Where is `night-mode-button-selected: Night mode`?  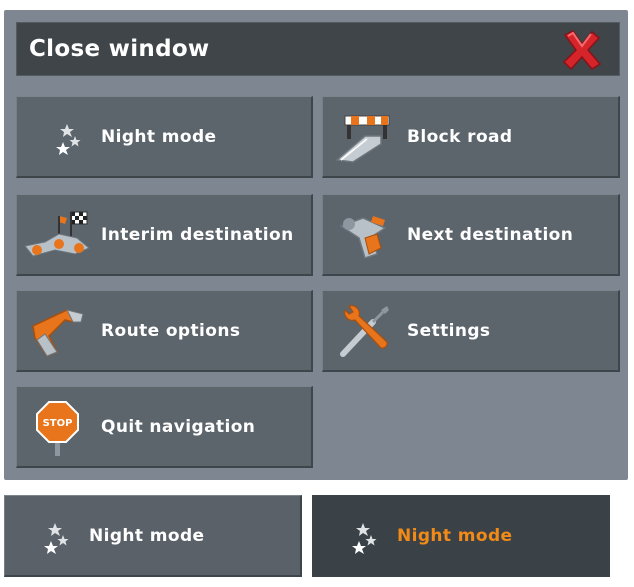
night-mode-button-selected: Night mode is located at coordinates (461, 536).